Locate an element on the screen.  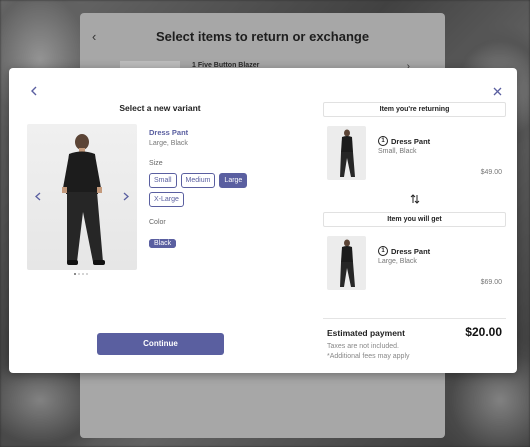
getting-quantity: 1 is located at coordinates (383, 251).